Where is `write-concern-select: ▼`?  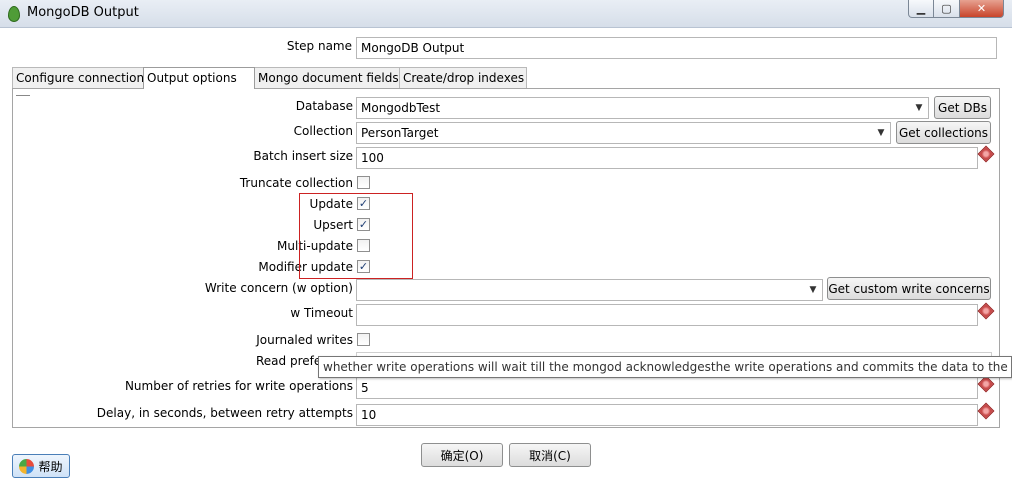
write-concern-select: ▼ is located at coordinates (589, 290).